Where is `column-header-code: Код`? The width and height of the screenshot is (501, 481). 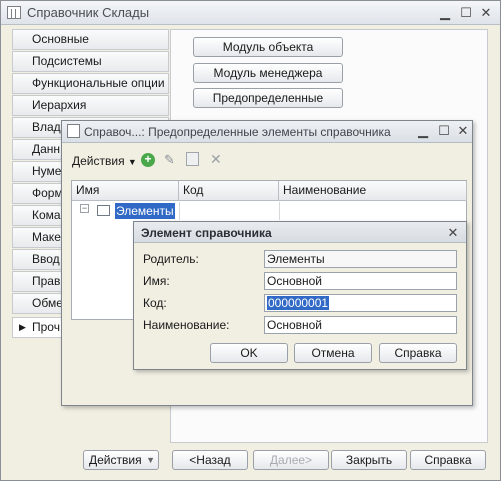
column-header-code: Код is located at coordinates (229, 191).